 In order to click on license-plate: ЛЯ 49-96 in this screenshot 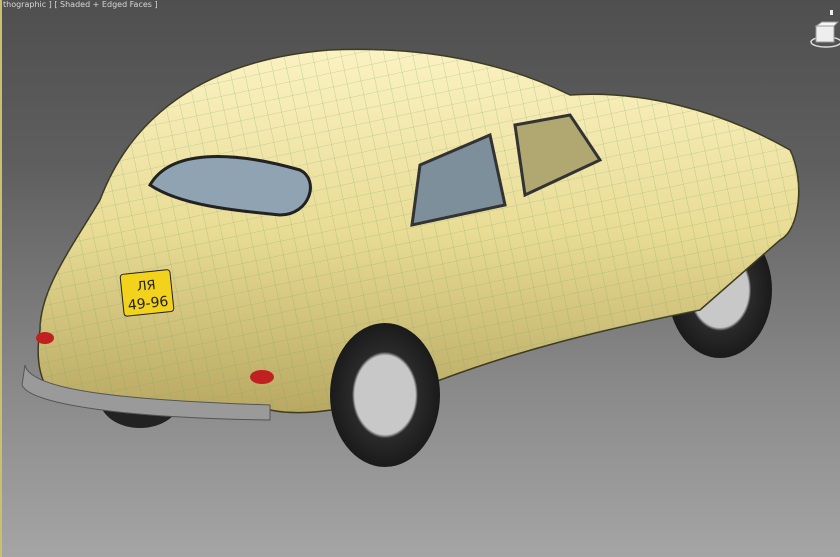, I will do `click(147, 293)`.